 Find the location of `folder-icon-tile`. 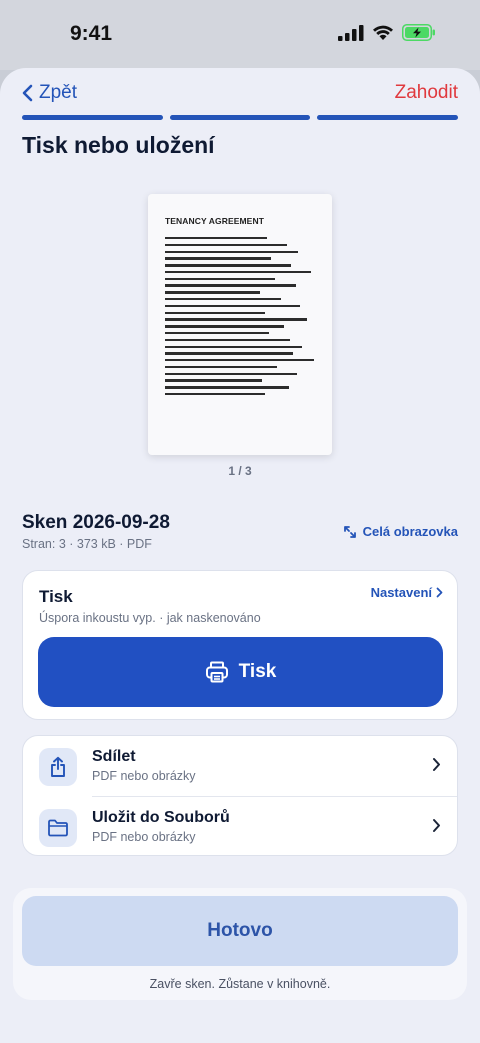

folder-icon-tile is located at coordinates (58, 828).